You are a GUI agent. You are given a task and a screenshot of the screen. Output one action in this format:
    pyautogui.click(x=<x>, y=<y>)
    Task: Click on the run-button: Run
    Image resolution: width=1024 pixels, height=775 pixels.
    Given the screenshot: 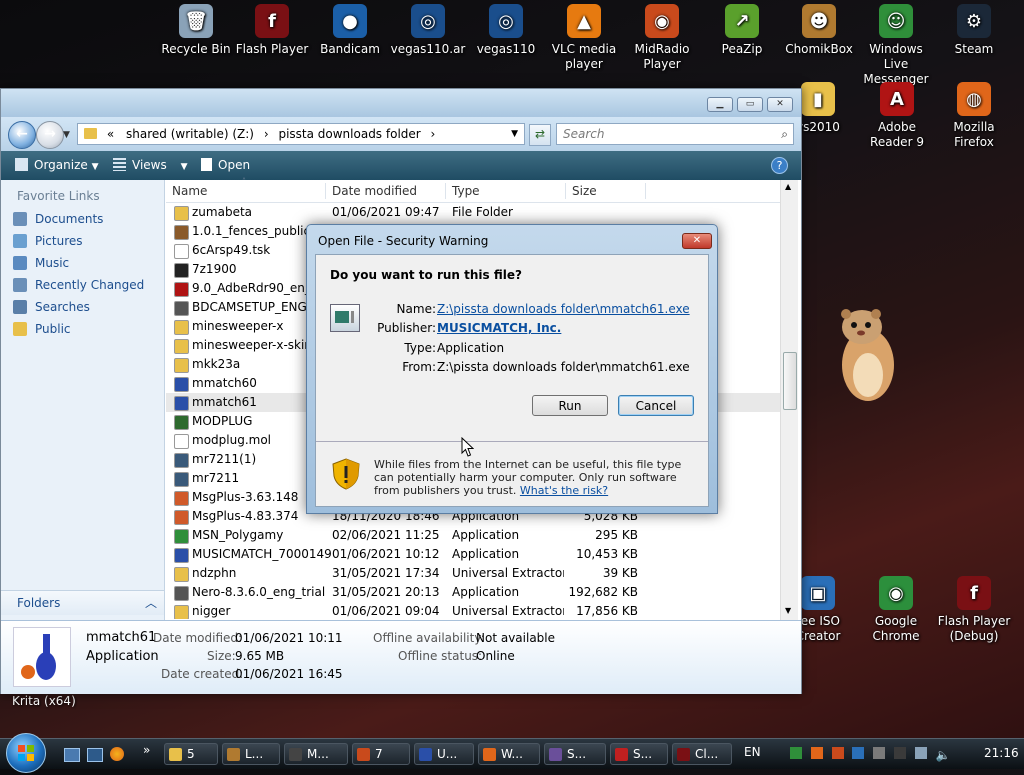 What is the action you would take?
    pyautogui.click(x=570, y=405)
    